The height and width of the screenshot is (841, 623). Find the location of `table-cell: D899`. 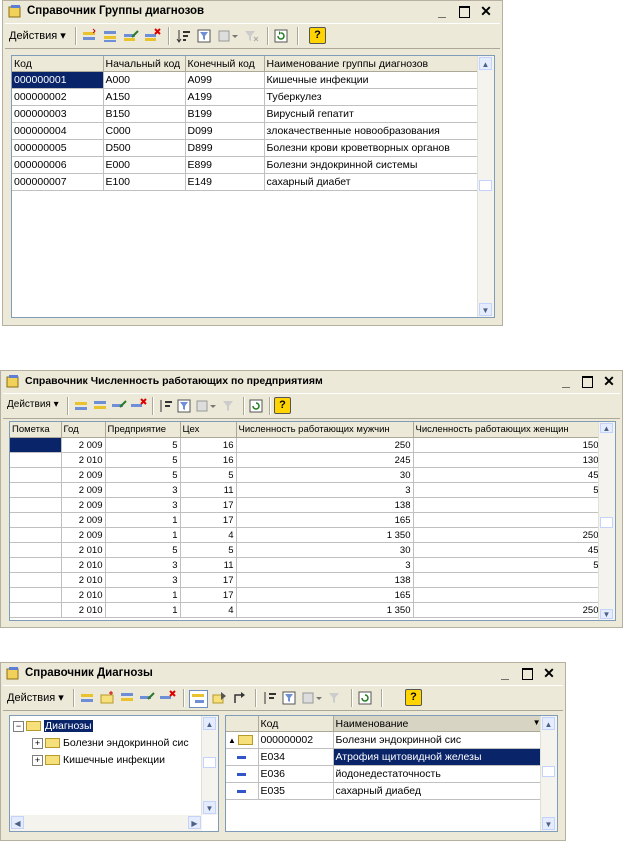

table-cell: D899 is located at coordinates (225, 148).